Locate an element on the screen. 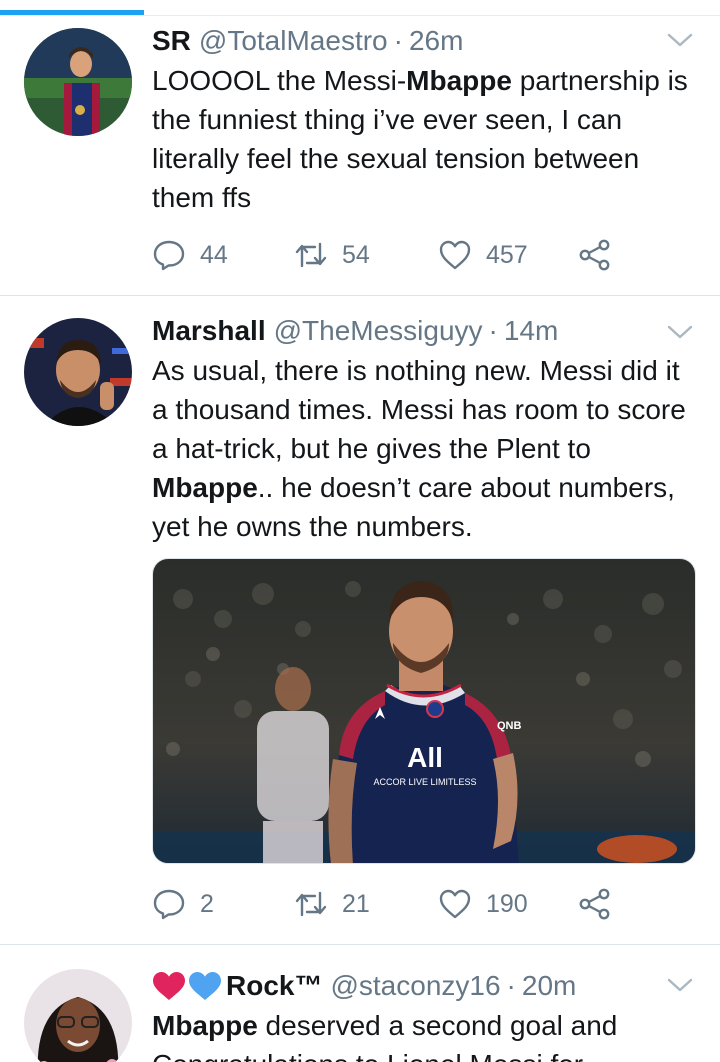  tweet-header: SR @TotalMaestro · 26m is located at coordinates (307, 41).